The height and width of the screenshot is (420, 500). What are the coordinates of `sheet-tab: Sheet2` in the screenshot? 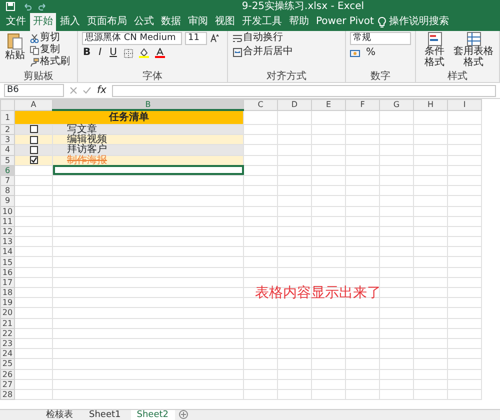 It's located at (152, 415).